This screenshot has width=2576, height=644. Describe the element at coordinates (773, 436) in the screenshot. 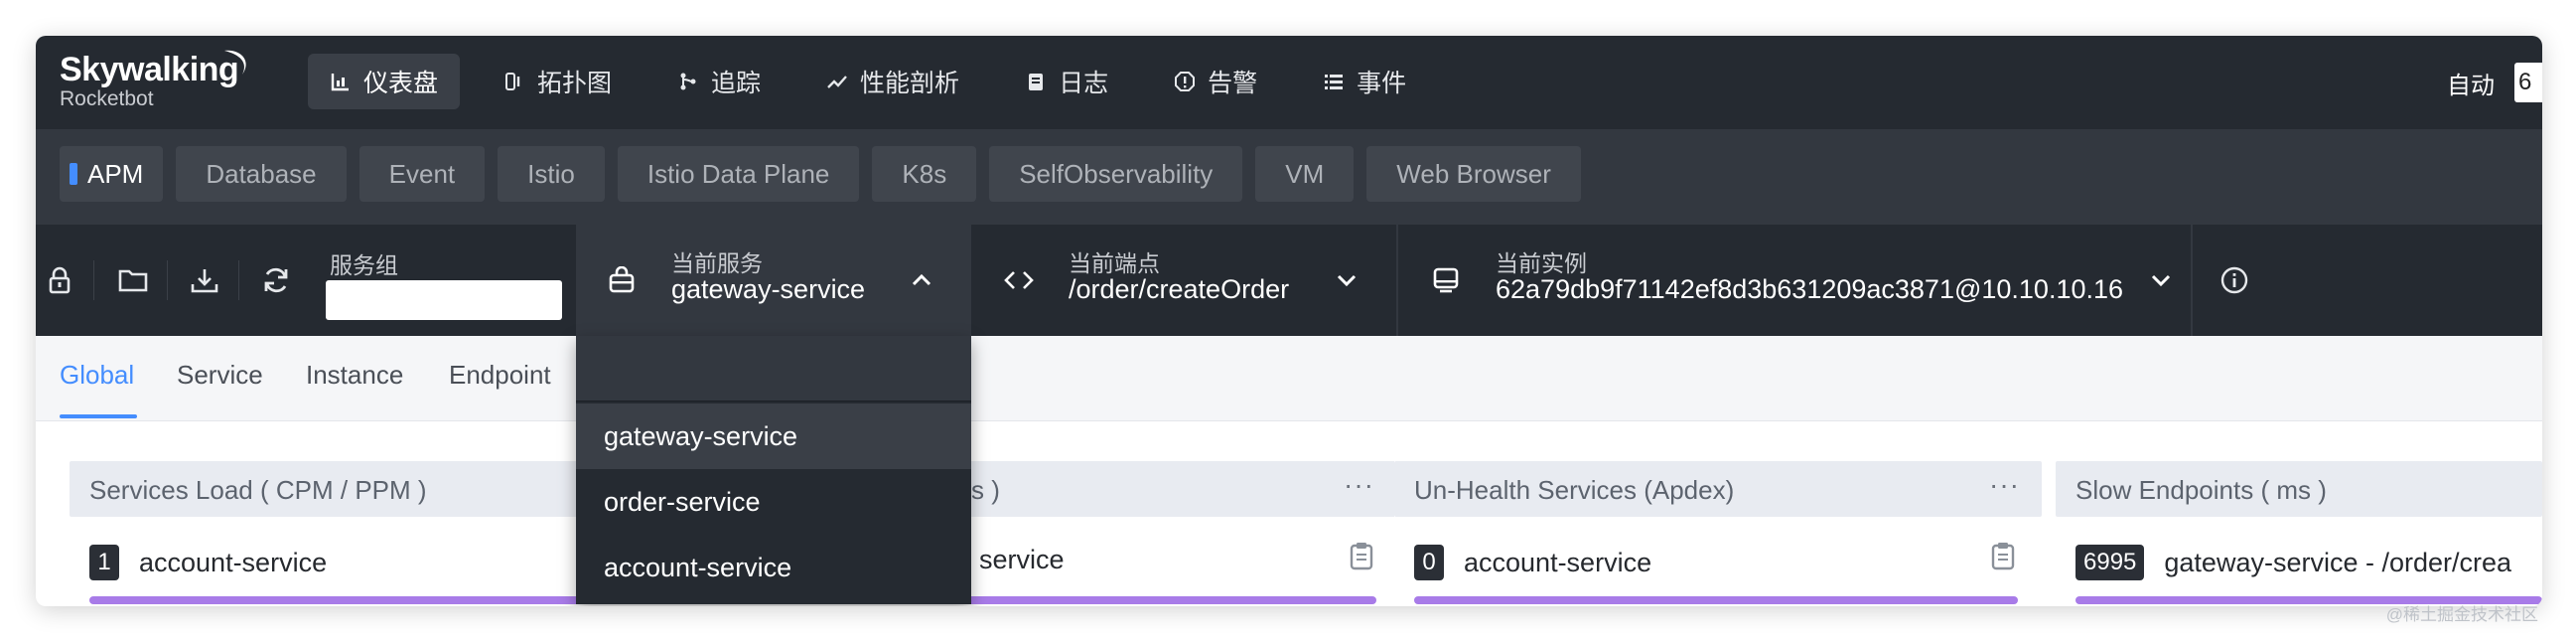

I see `dropdown-option-gateway-service: gateway-service` at that location.